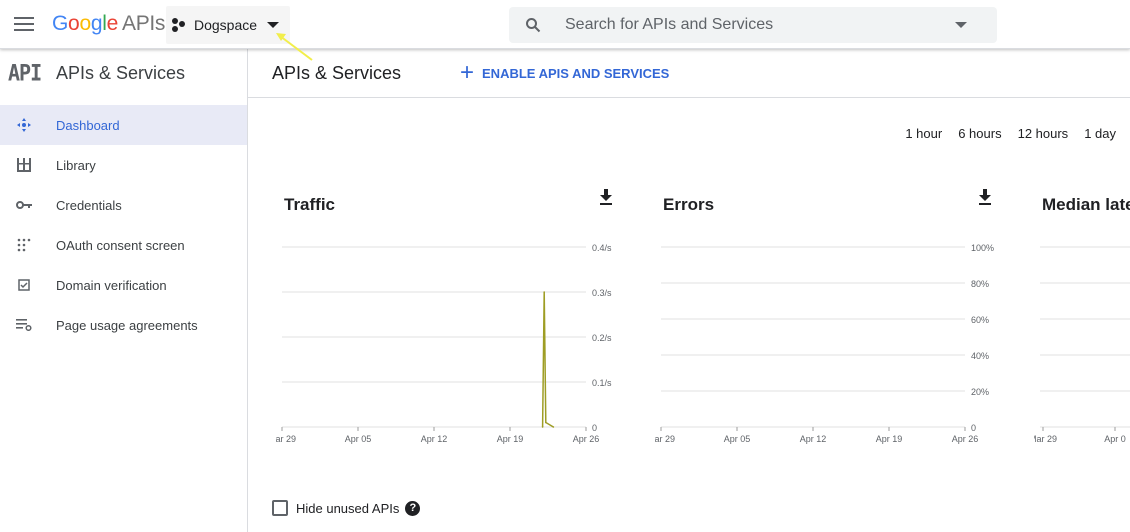 The height and width of the screenshot is (532, 1130). I want to click on enable-apis-button: + ENABLE APIS AND SERVICES, so click(565, 72).